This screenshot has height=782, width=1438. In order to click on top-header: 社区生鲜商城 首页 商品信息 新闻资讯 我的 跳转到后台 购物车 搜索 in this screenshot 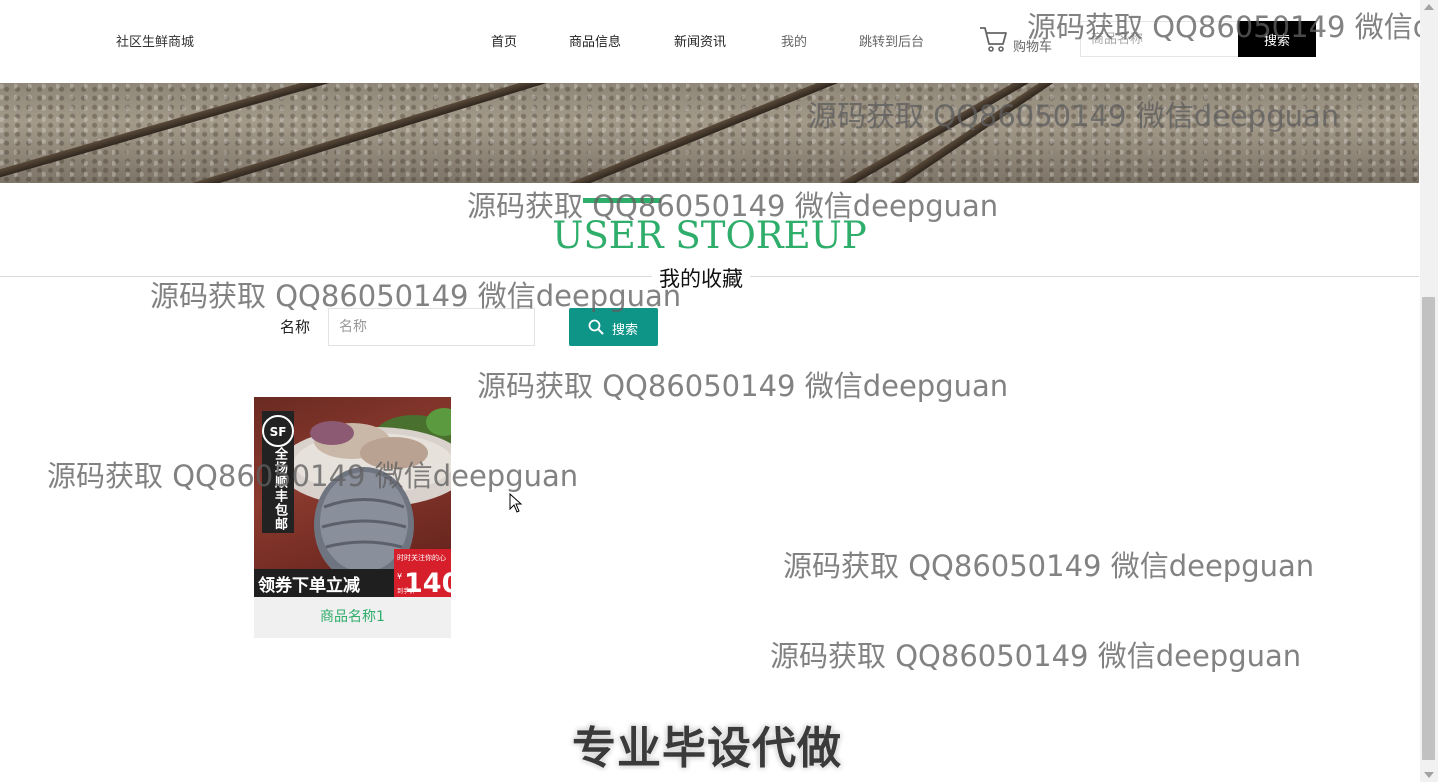, I will do `click(710, 41)`.